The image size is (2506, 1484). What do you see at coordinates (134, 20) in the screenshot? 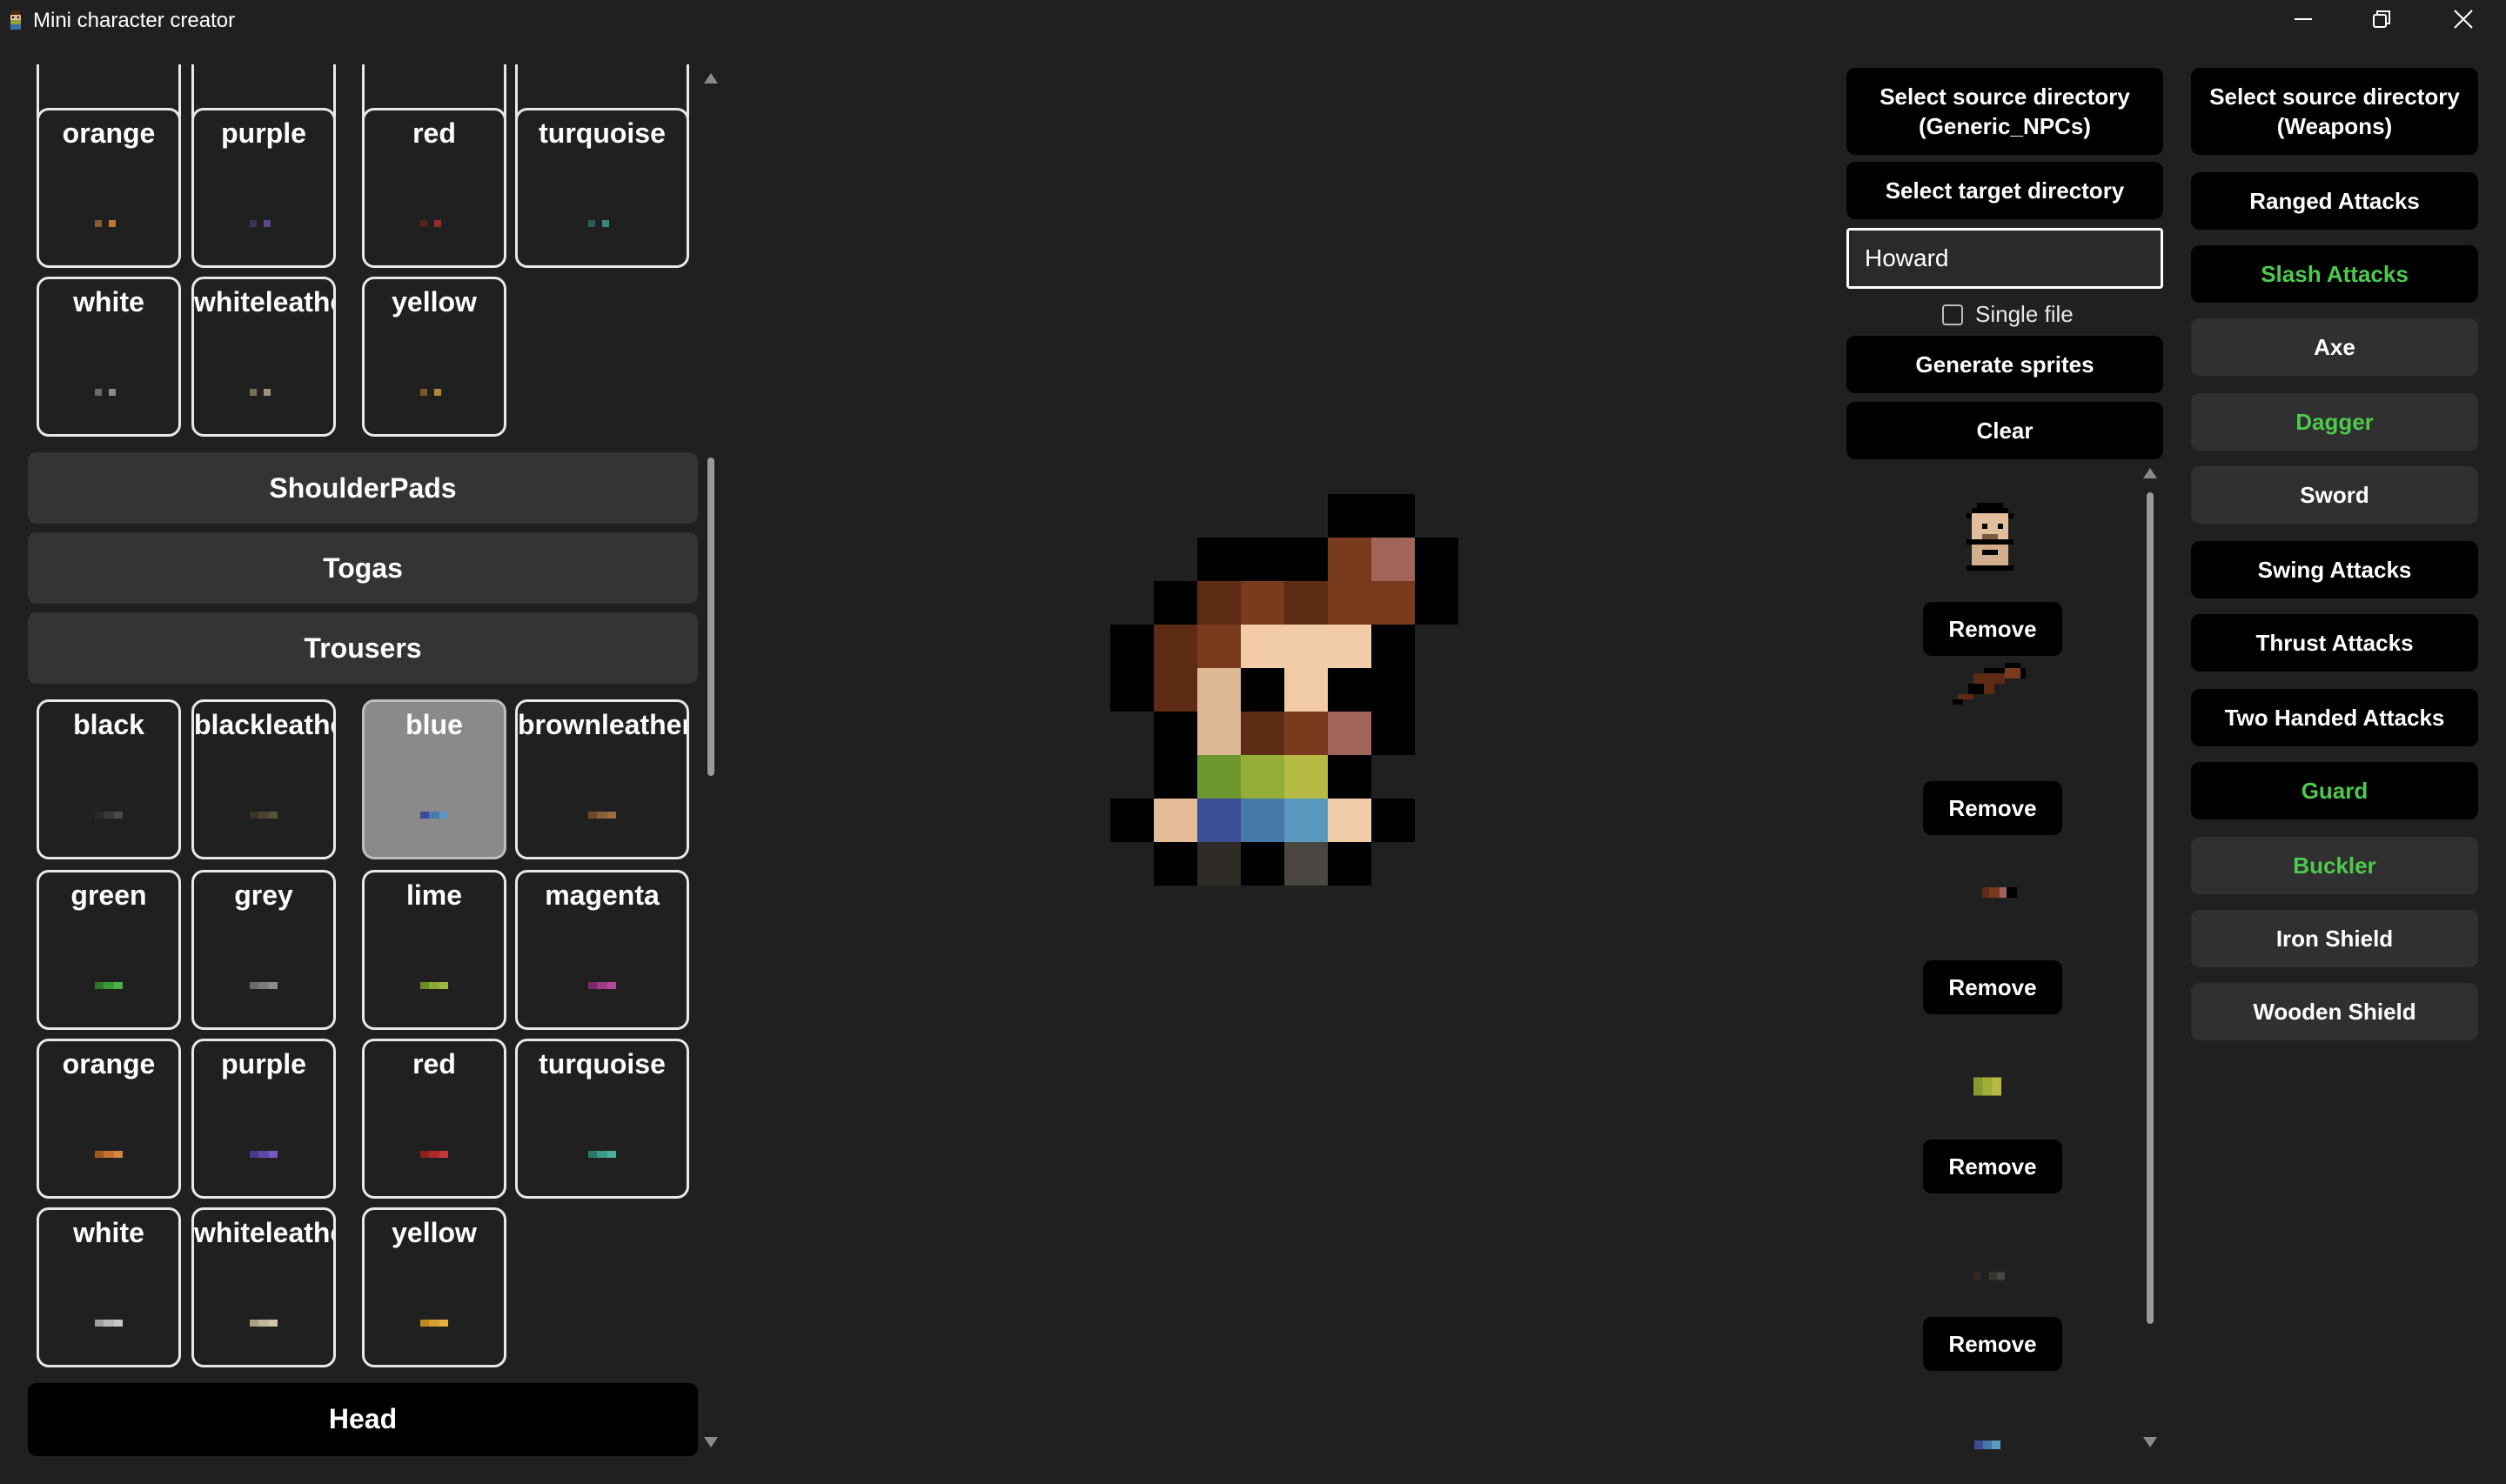
I see `window-title: Mini character creator` at bounding box center [134, 20].